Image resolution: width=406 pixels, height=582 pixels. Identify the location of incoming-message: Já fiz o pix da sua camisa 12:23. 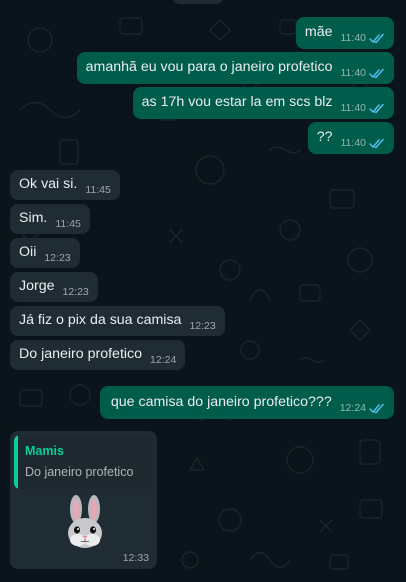
(117, 321).